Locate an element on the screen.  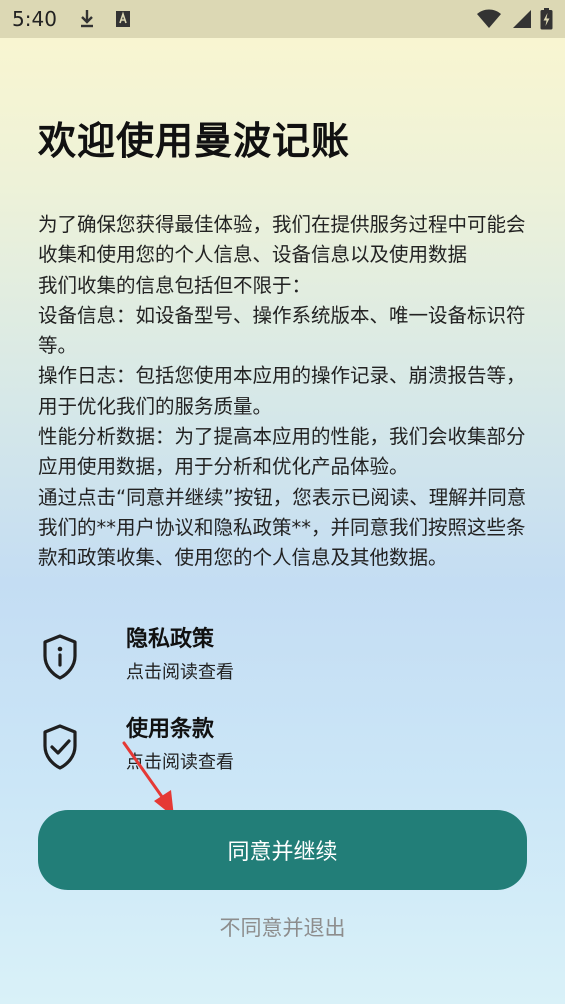
privacy-policy-link: 隐私政策 点击阅读查看 is located at coordinates (278, 659).